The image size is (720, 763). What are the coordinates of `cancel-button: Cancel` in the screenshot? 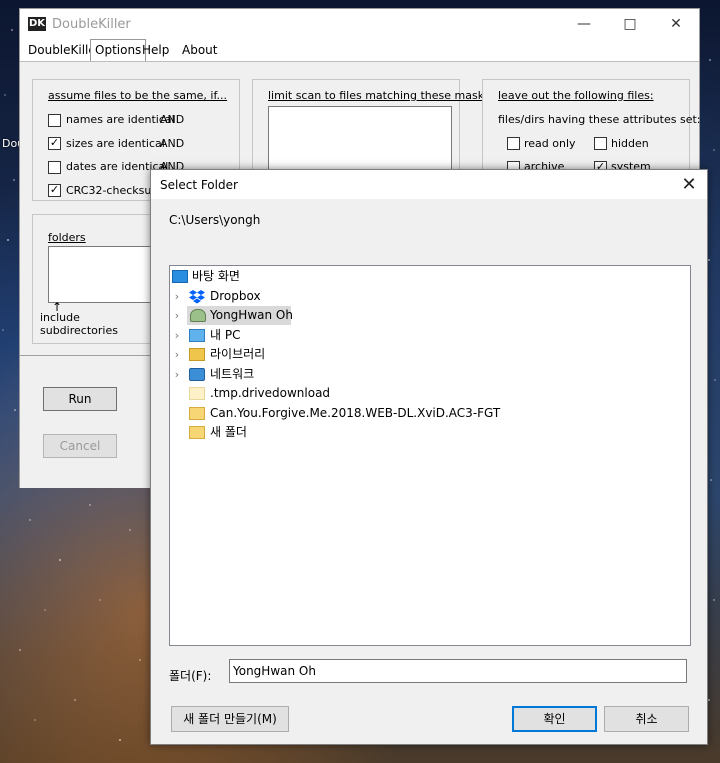 It's located at (80, 446).